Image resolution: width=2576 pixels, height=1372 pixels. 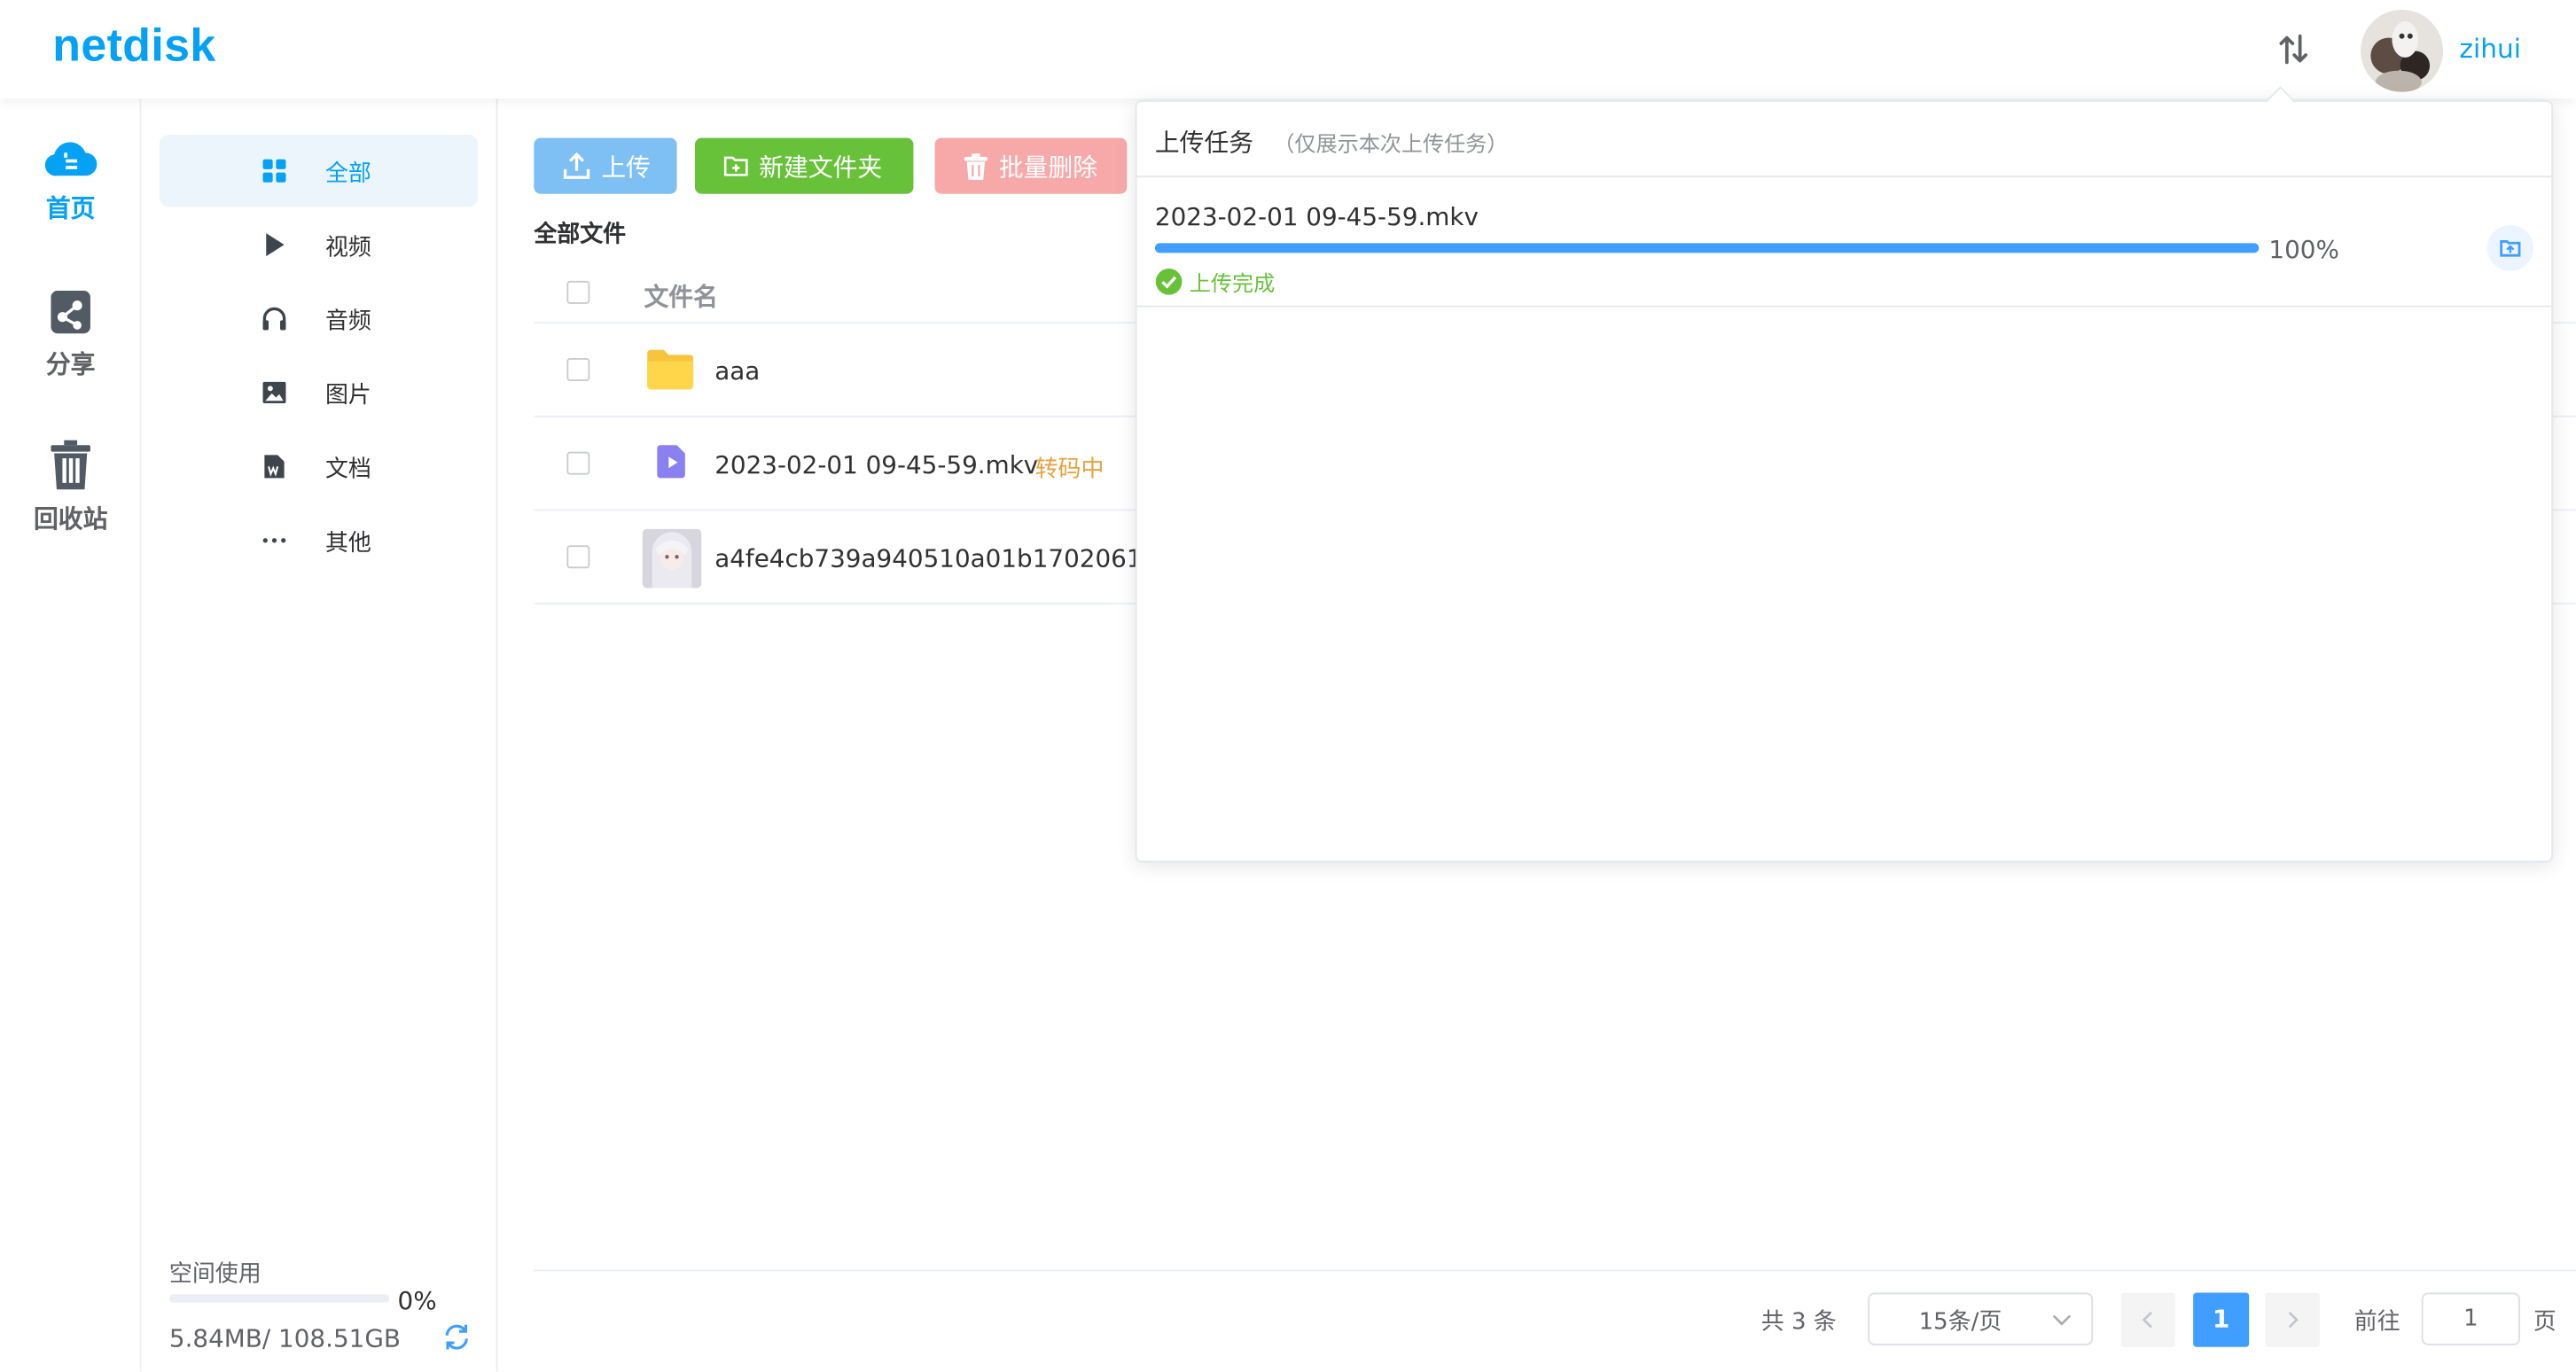 I want to click on nav-recycle-label: 回收站, so click(x=70, y=518).